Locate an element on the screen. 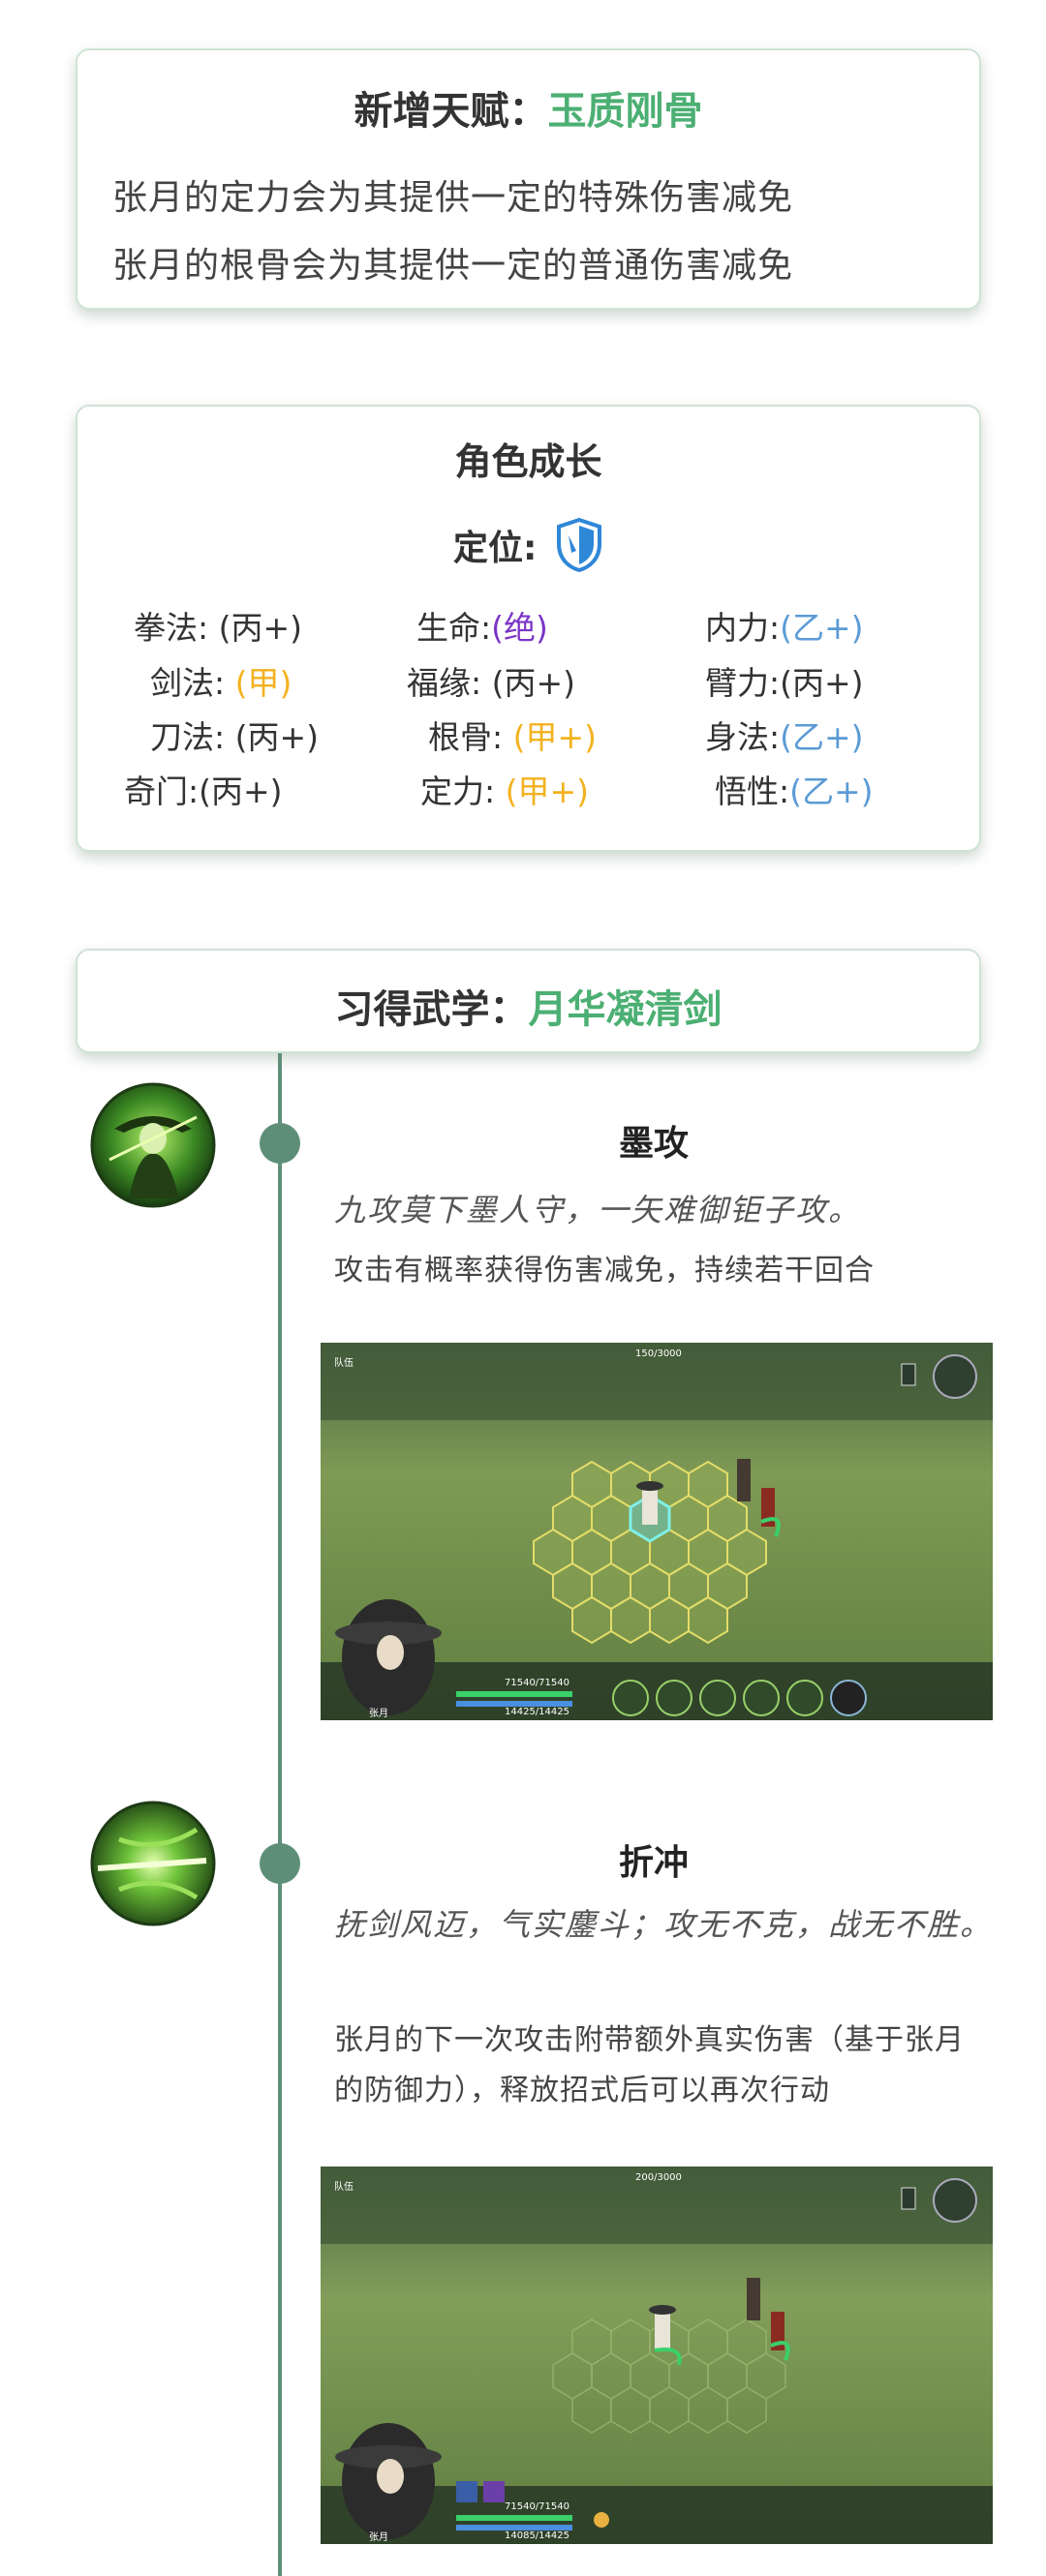 Image resolution: width=1046 pixels, height=2576 pixels. skill-icon-mogong is located at coordinates (153, 1145).